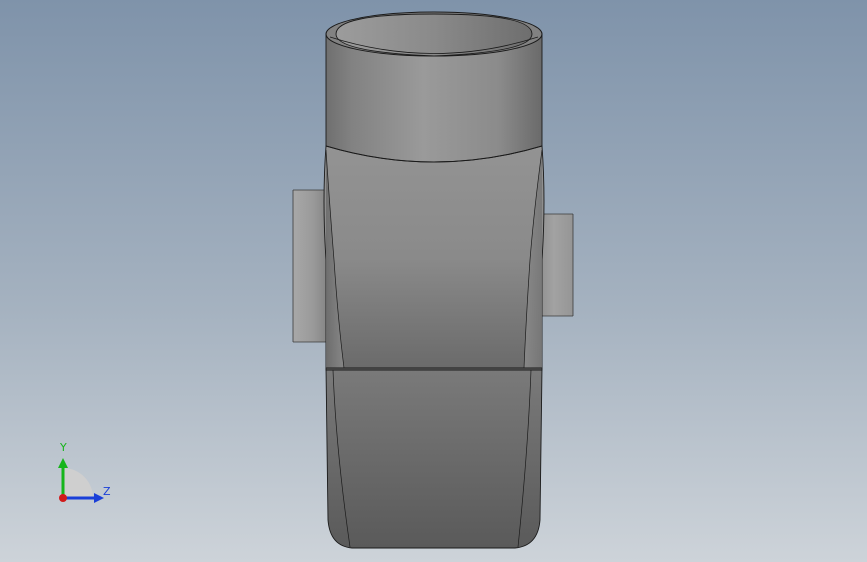 The height and width of the screenshot is (562, 867). I want to click on view-orientation-triad: Y Z, so click(80, 474).